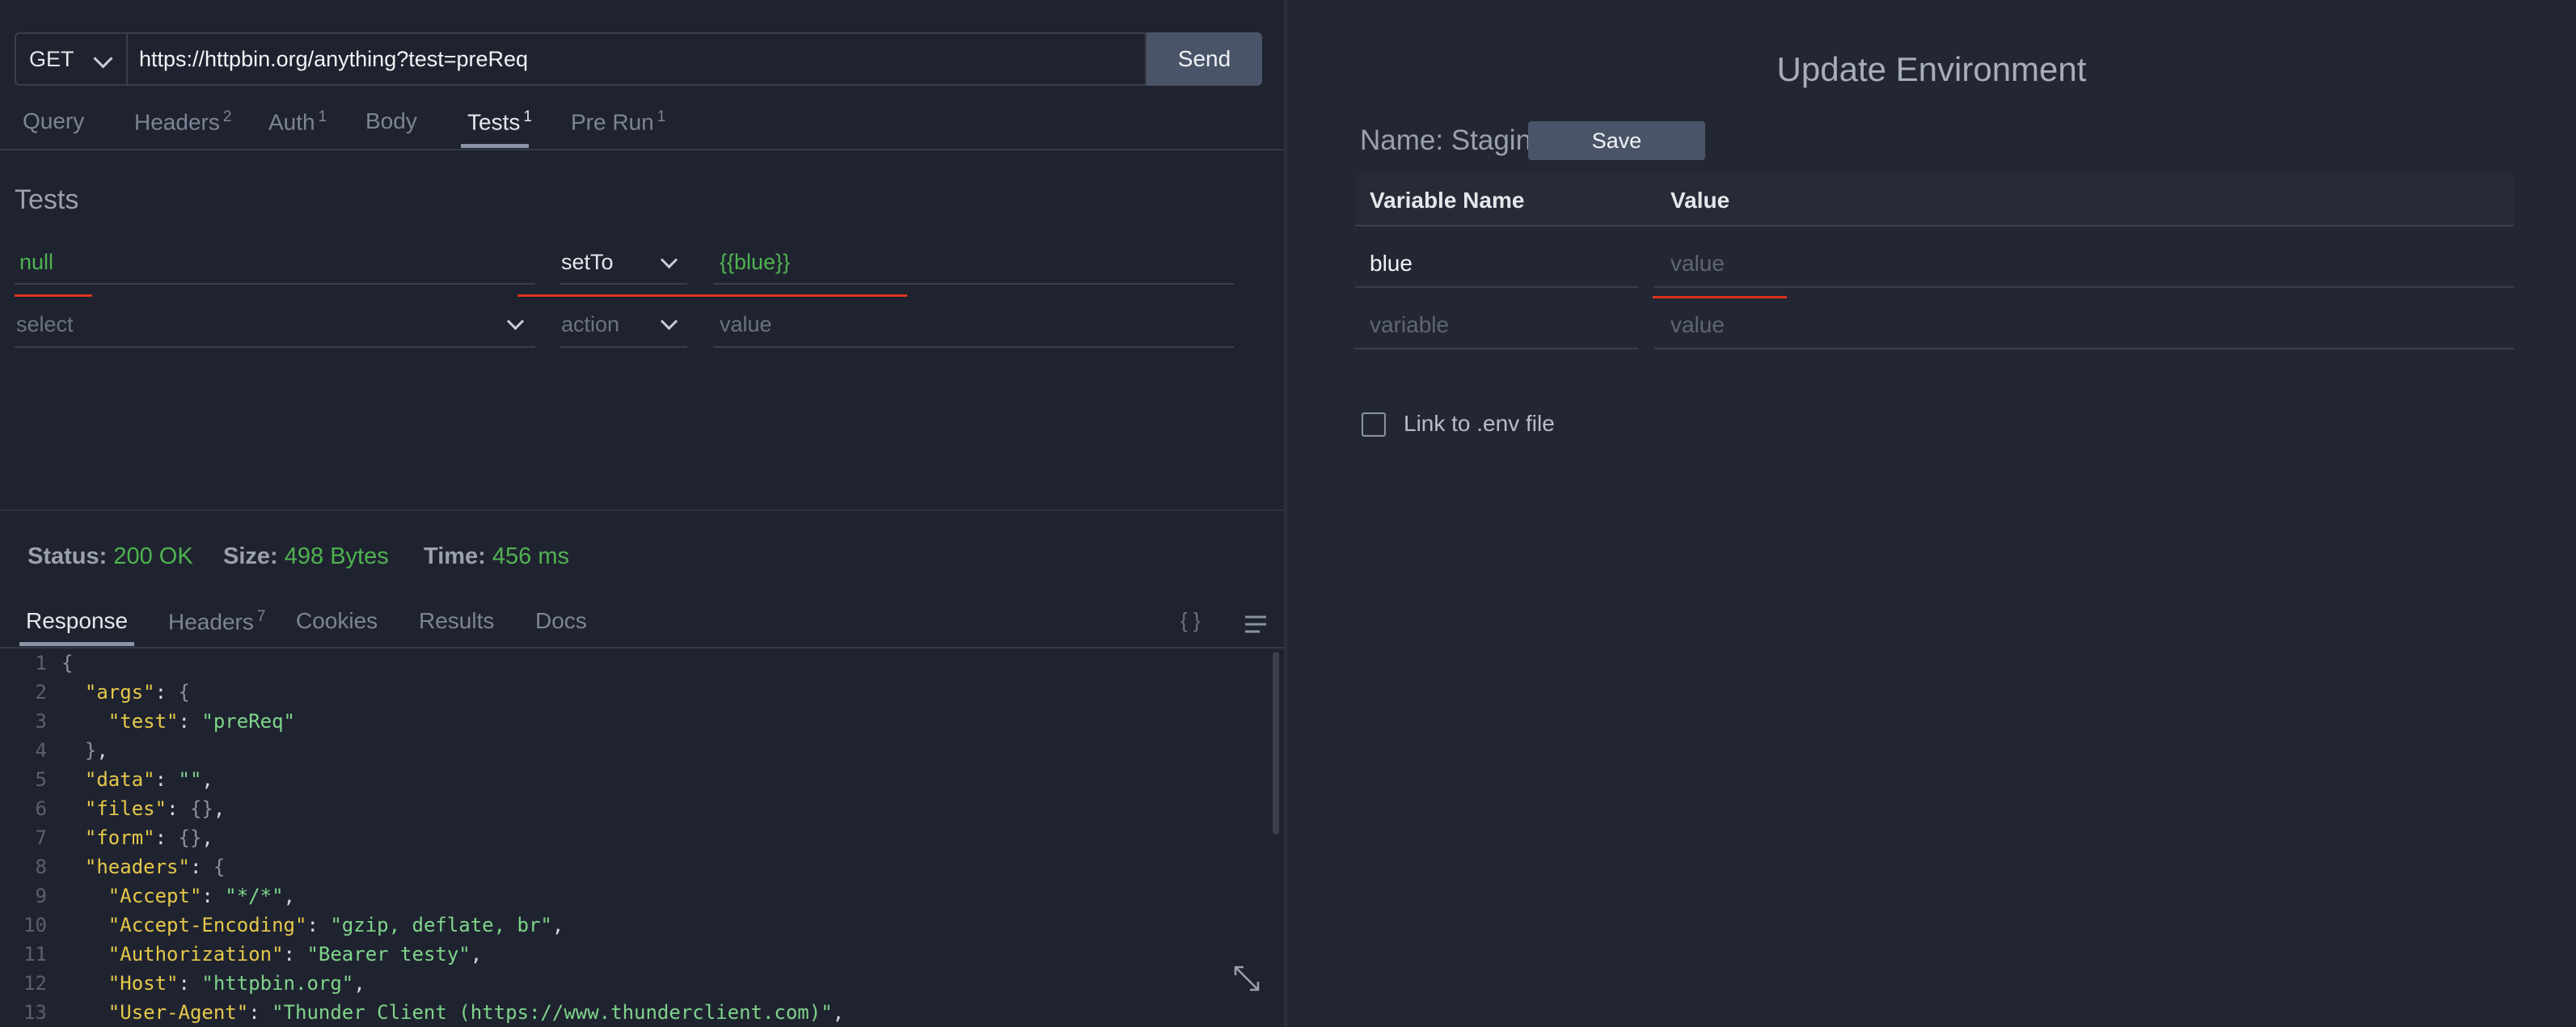 The width and height of the screenshot is (2576, 1027). I want to click on code-text: "files": {},, so click(155, 809).